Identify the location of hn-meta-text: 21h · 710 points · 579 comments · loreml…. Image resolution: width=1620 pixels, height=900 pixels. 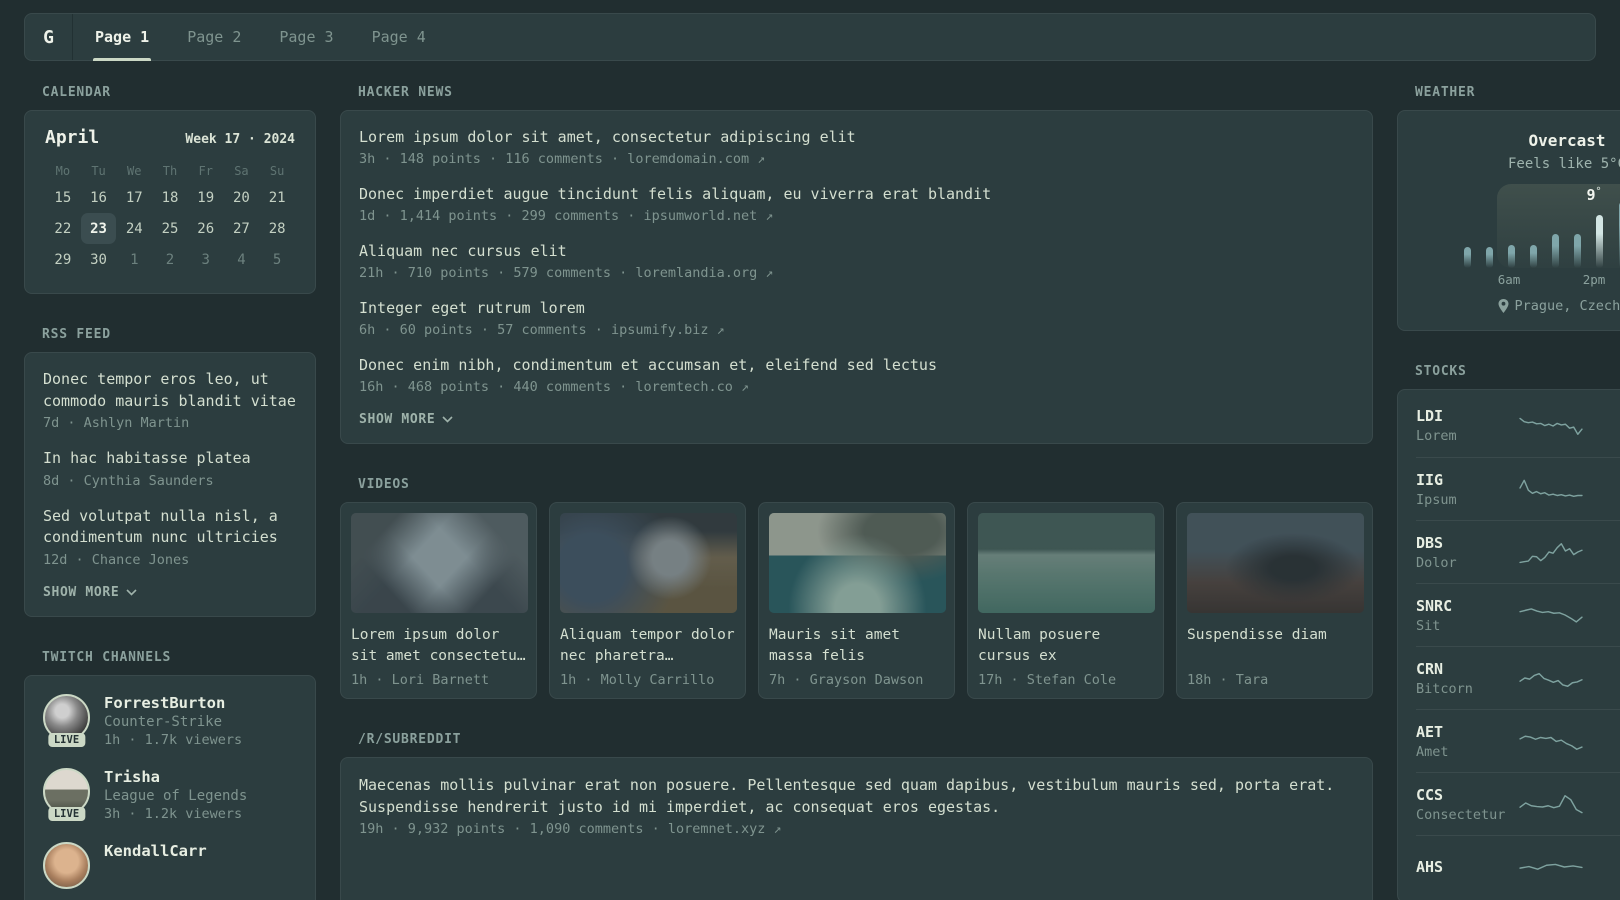
(558, 273).